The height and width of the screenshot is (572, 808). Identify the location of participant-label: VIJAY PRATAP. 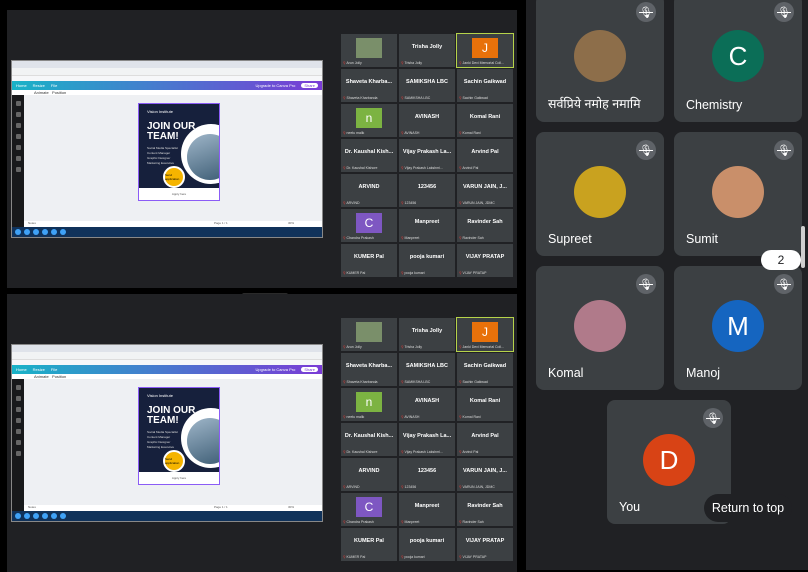
(473, 273).